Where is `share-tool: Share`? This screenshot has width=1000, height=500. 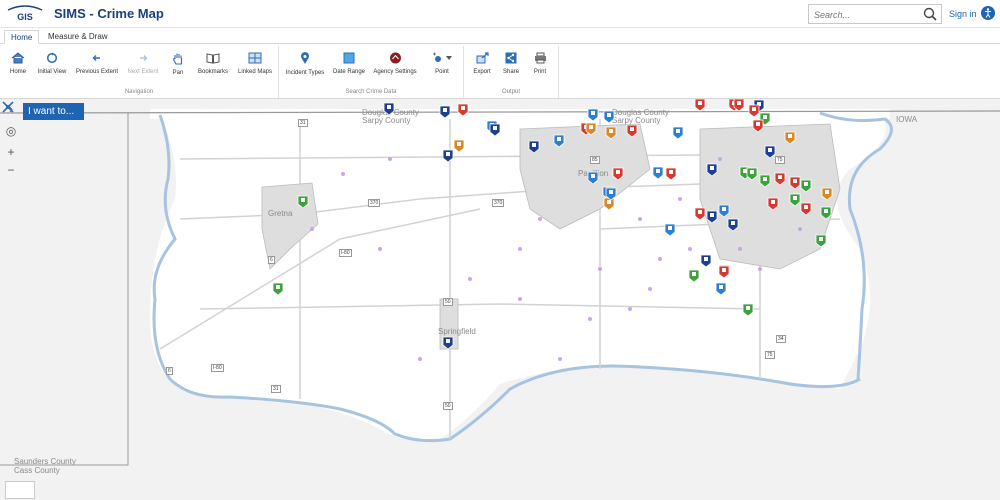 share-tool: Share is located at coordinates (511, 63).